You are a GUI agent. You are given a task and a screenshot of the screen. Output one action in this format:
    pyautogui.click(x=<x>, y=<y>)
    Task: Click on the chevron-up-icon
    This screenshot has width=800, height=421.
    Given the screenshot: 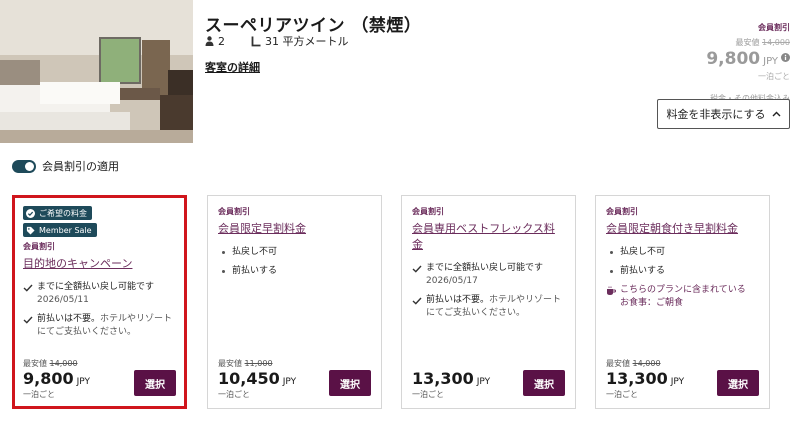 What is the action you would take?
    pyautogui.click(x=776, y=114)
    